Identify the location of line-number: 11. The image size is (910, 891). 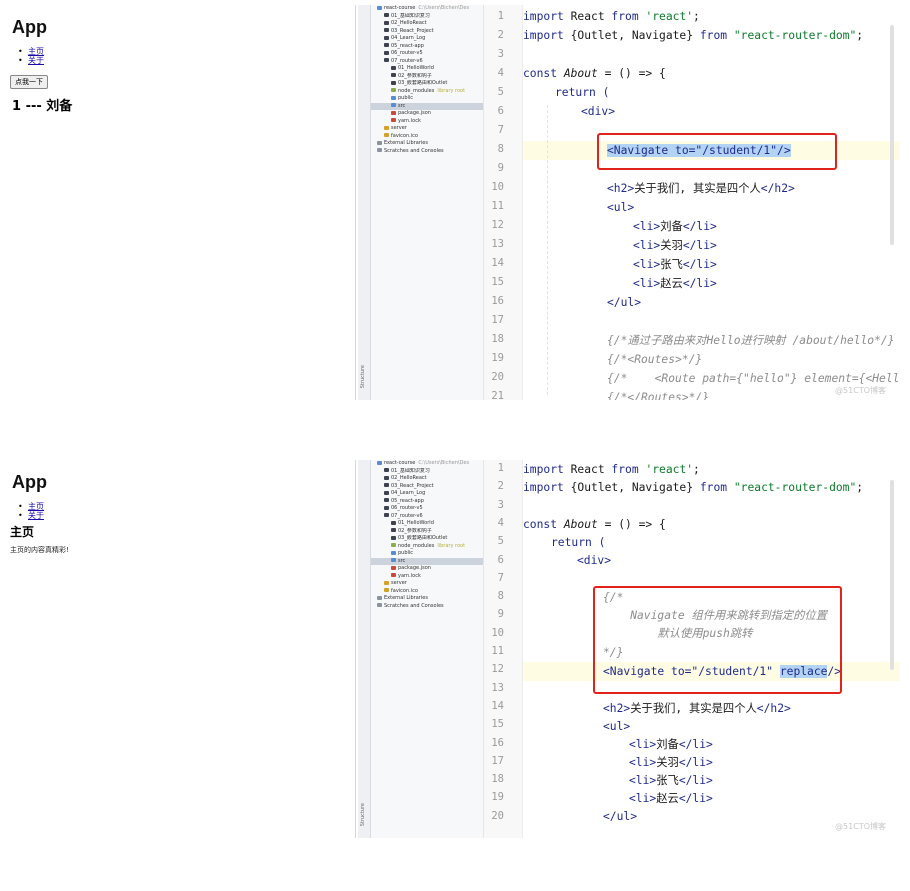
(497, 206).